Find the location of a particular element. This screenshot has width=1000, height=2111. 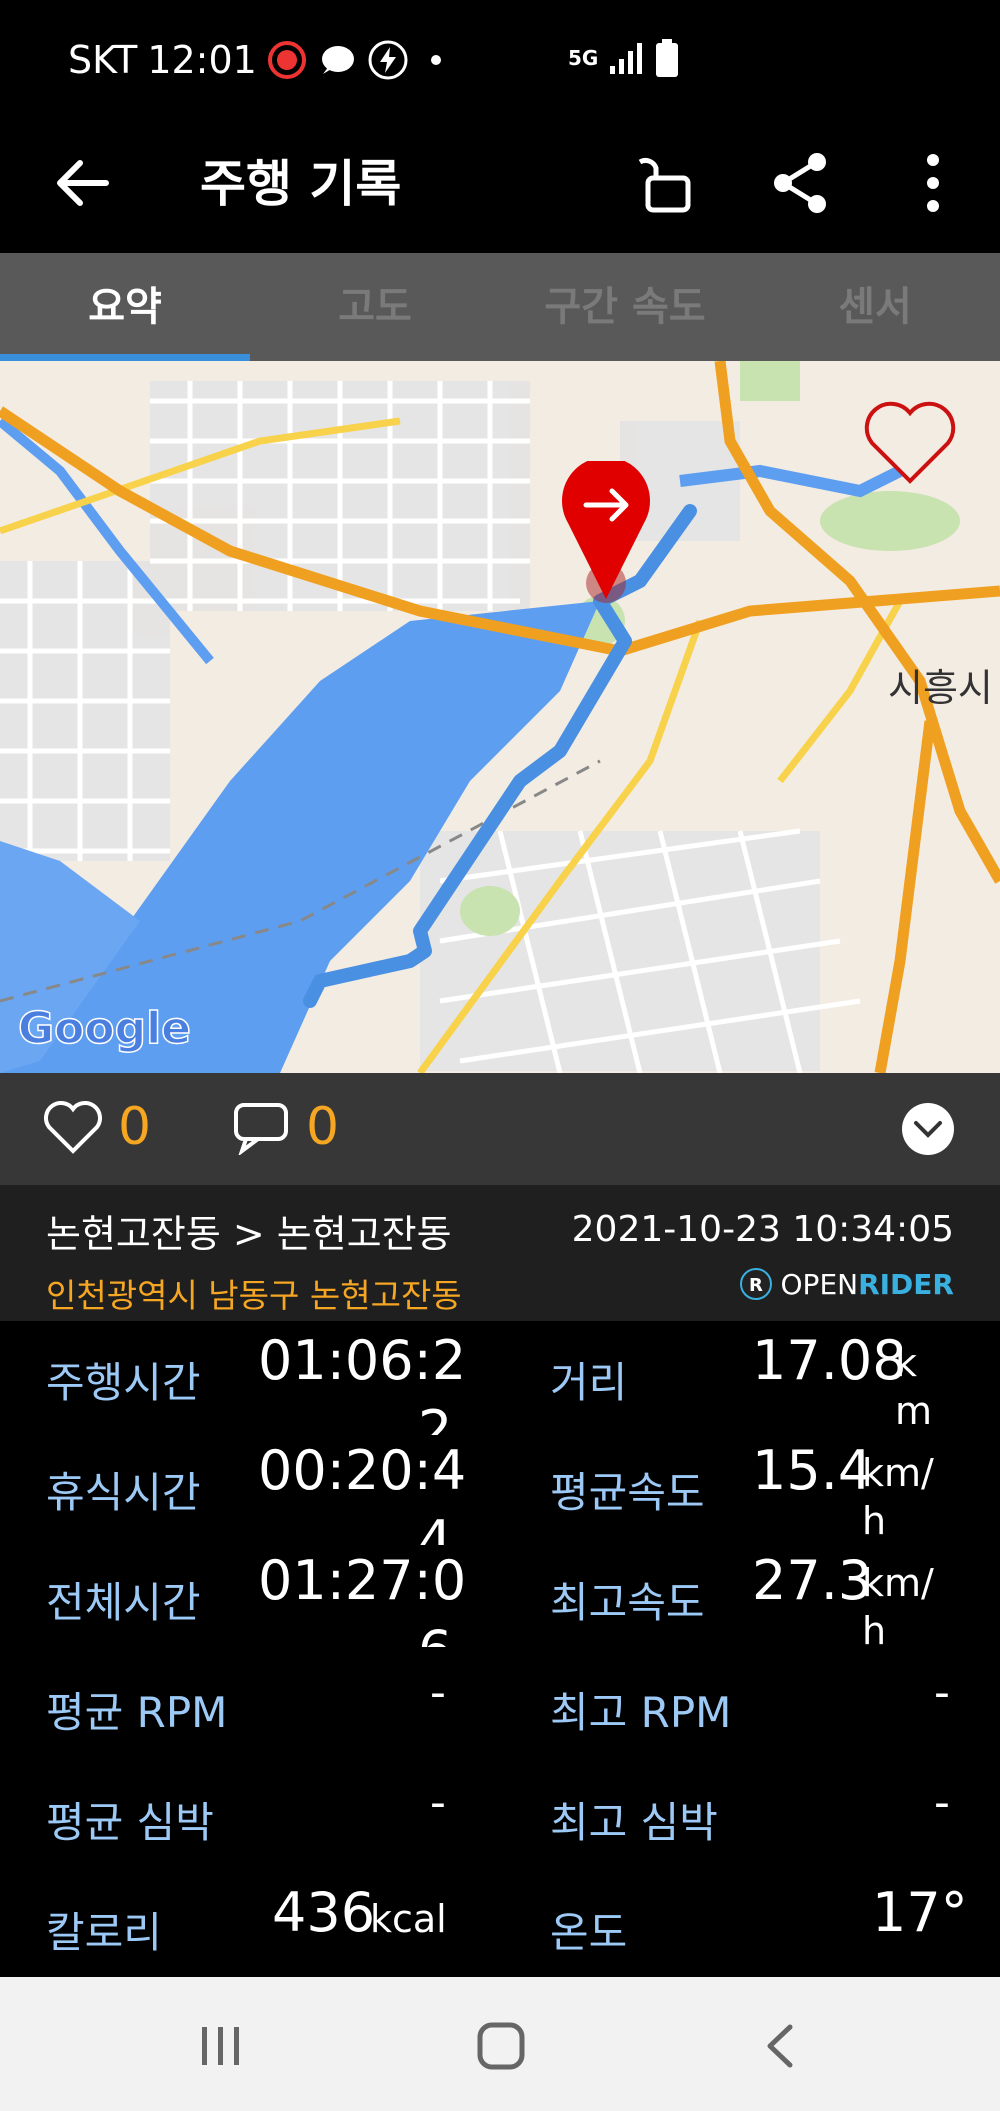

avg-rpm-value: - is located at coordinates (438, 1692).